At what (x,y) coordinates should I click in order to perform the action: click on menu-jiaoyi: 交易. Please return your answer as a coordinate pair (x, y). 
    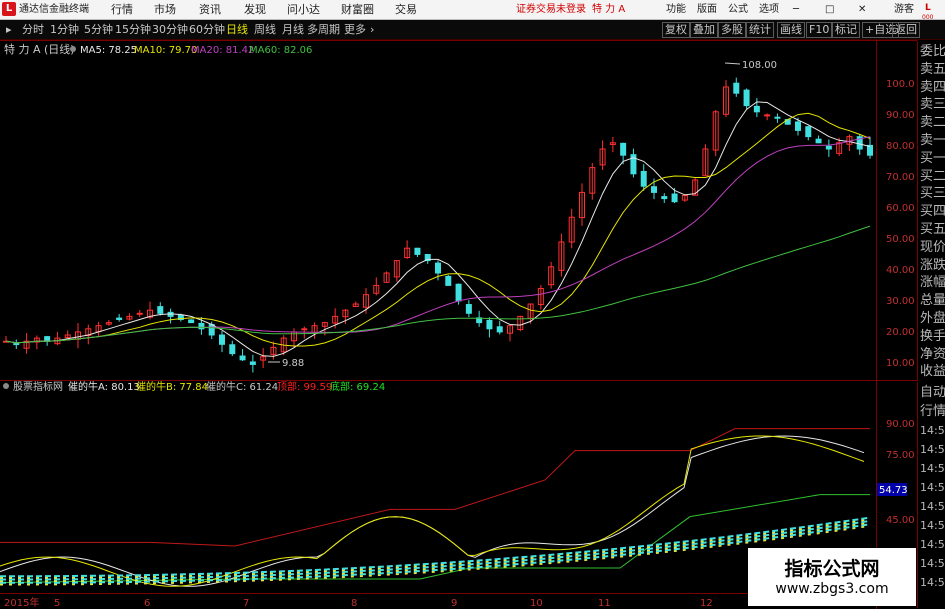
    Looking at the image, I should click on (406, 10).